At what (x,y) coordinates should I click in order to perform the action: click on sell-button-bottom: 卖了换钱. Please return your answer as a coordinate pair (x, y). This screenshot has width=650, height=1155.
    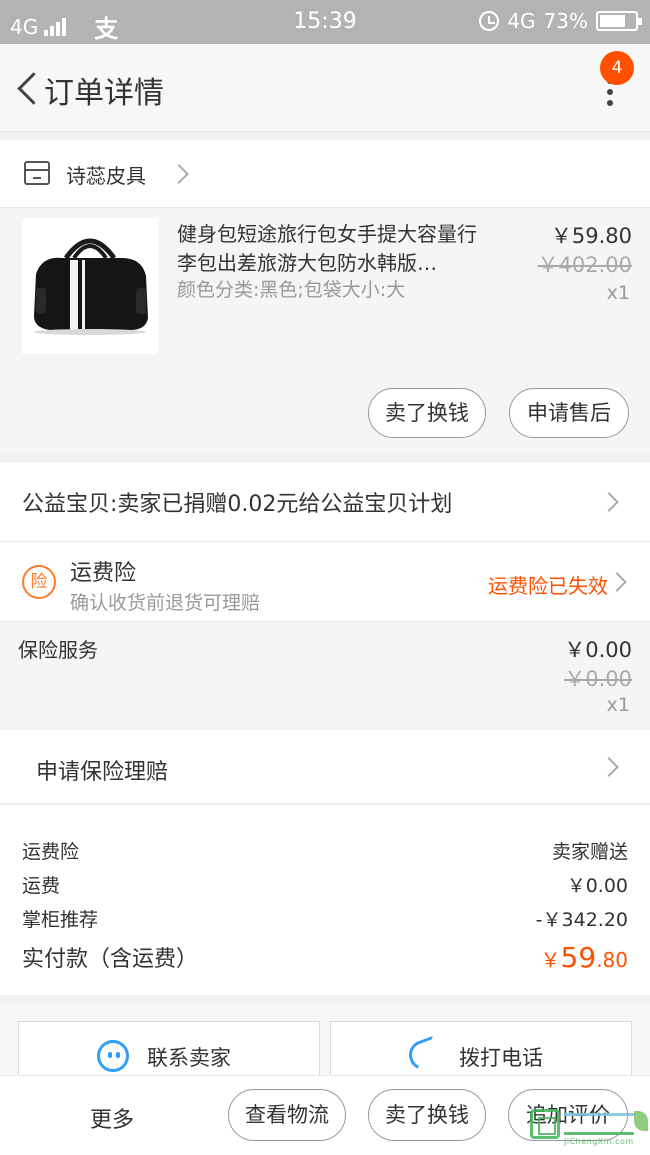
    Looking at the image, I should click on (427, 1115).